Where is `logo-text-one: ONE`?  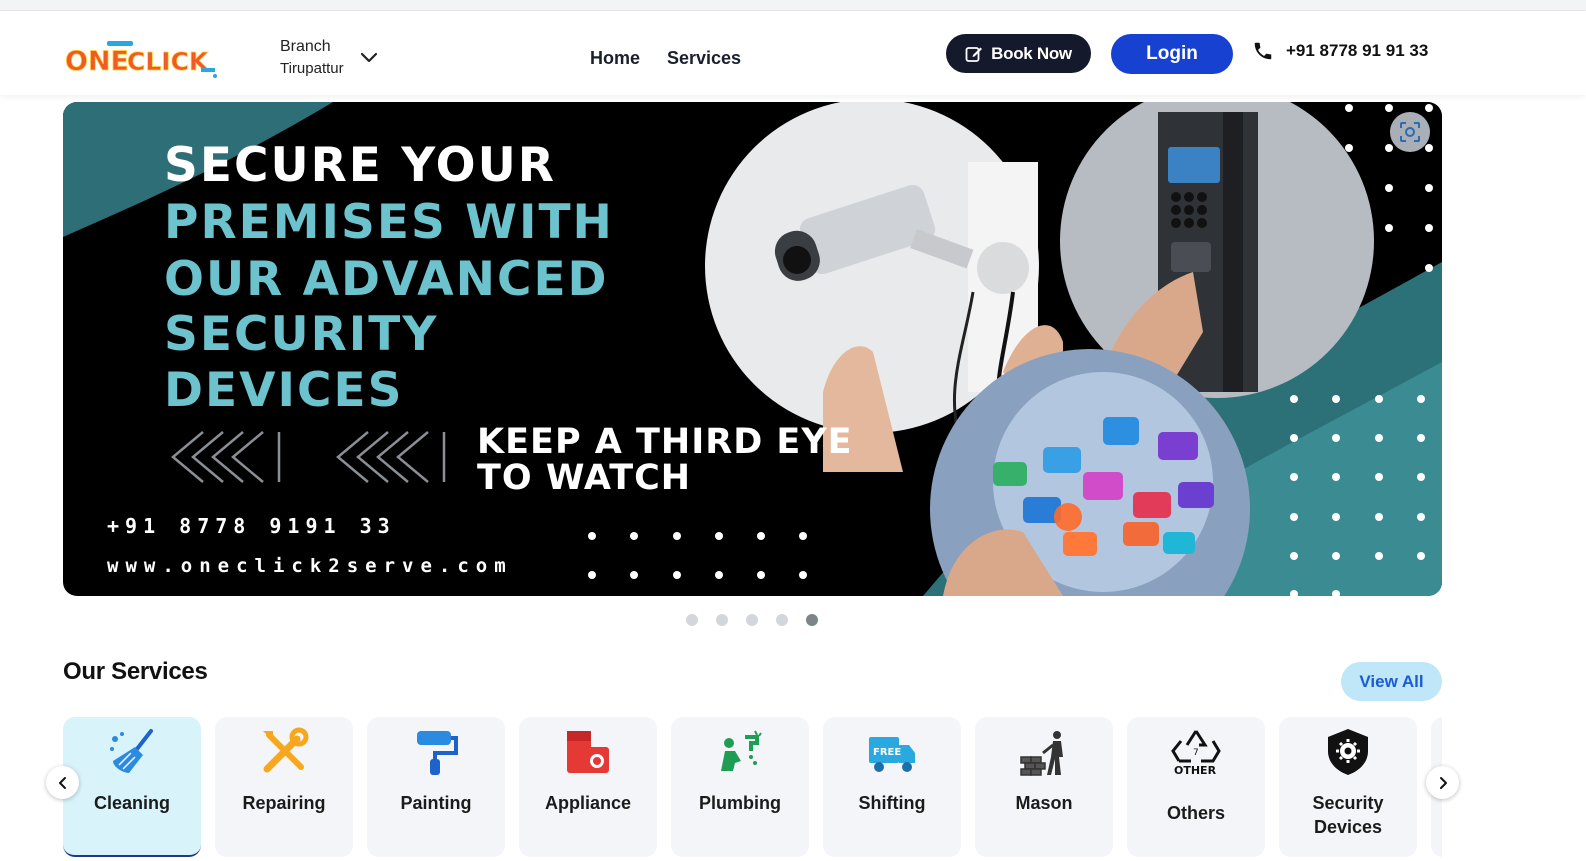 logo-text-one: ONE is located at coordinates (97, 61).